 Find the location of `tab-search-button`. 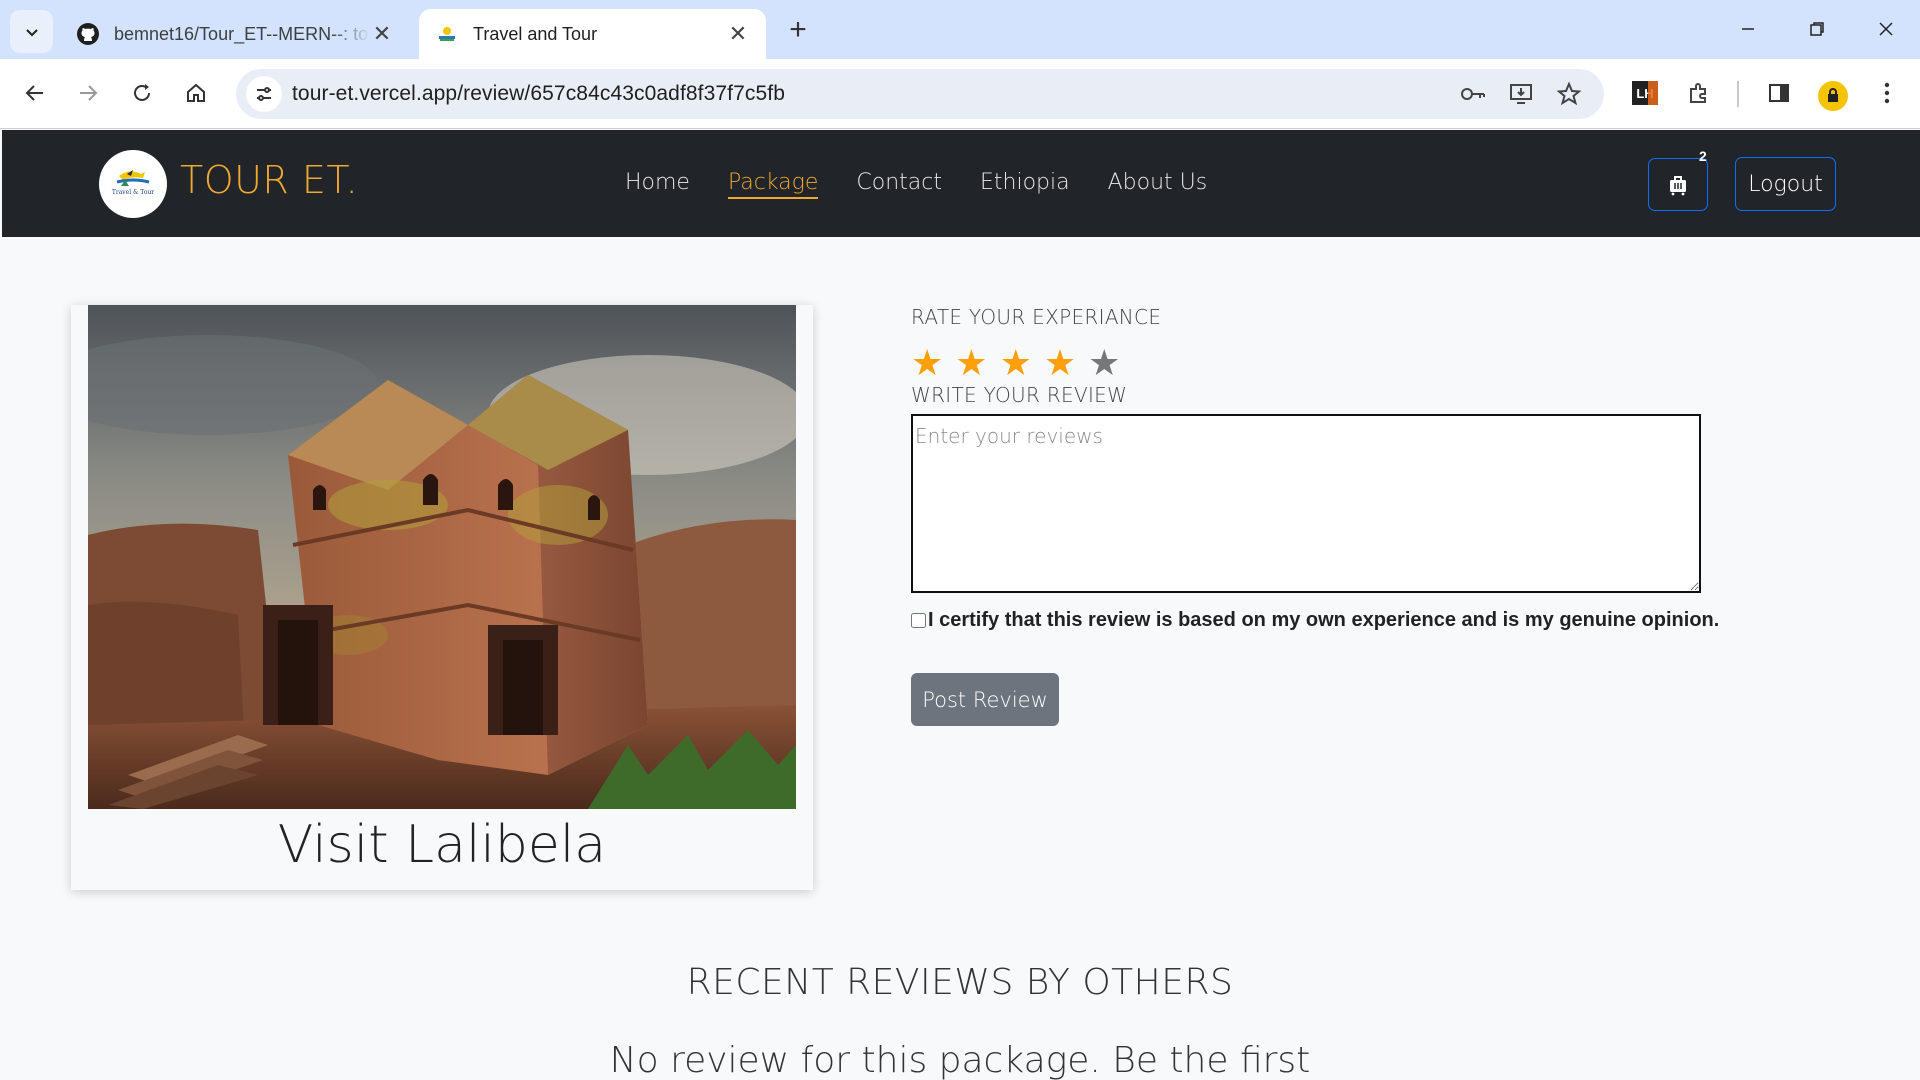

tab-search-button is located at coordinates (31, 31).